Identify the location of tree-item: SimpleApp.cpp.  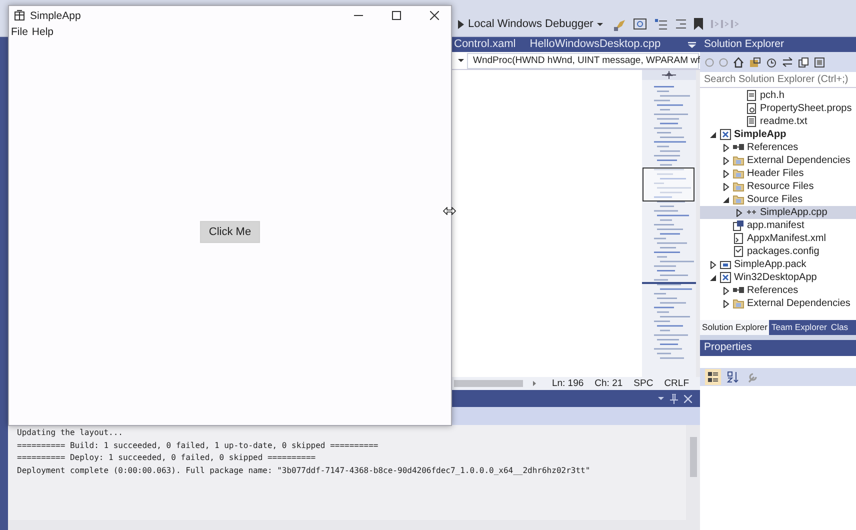
(778, 212).